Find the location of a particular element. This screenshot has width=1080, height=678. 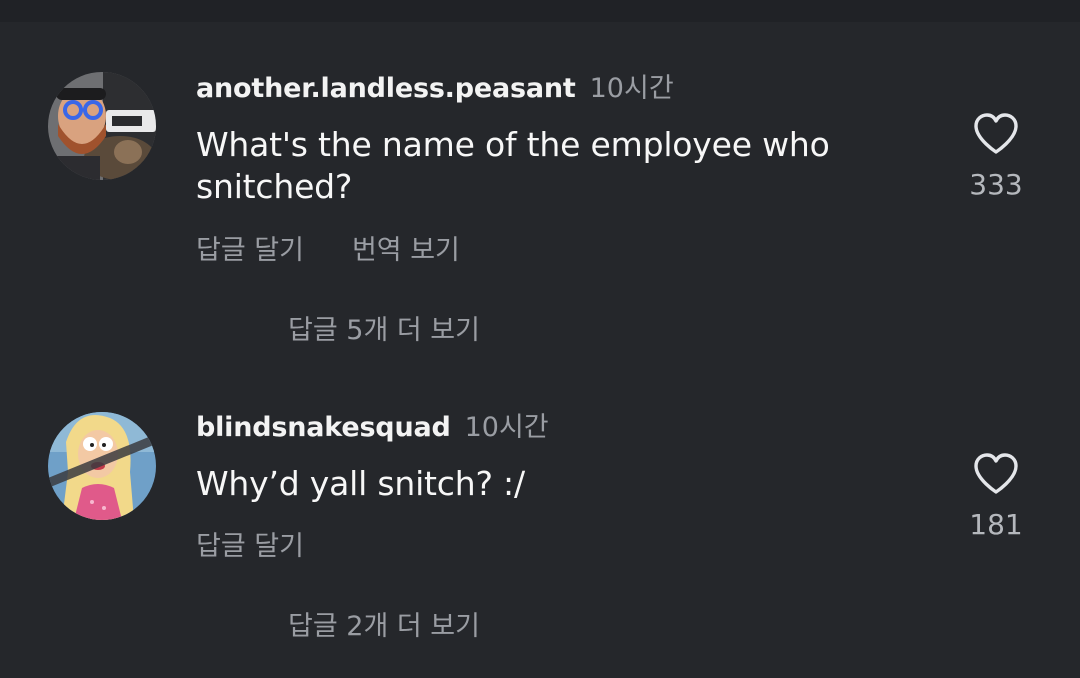

like-button: 333 is located at coordinates (996, 156).